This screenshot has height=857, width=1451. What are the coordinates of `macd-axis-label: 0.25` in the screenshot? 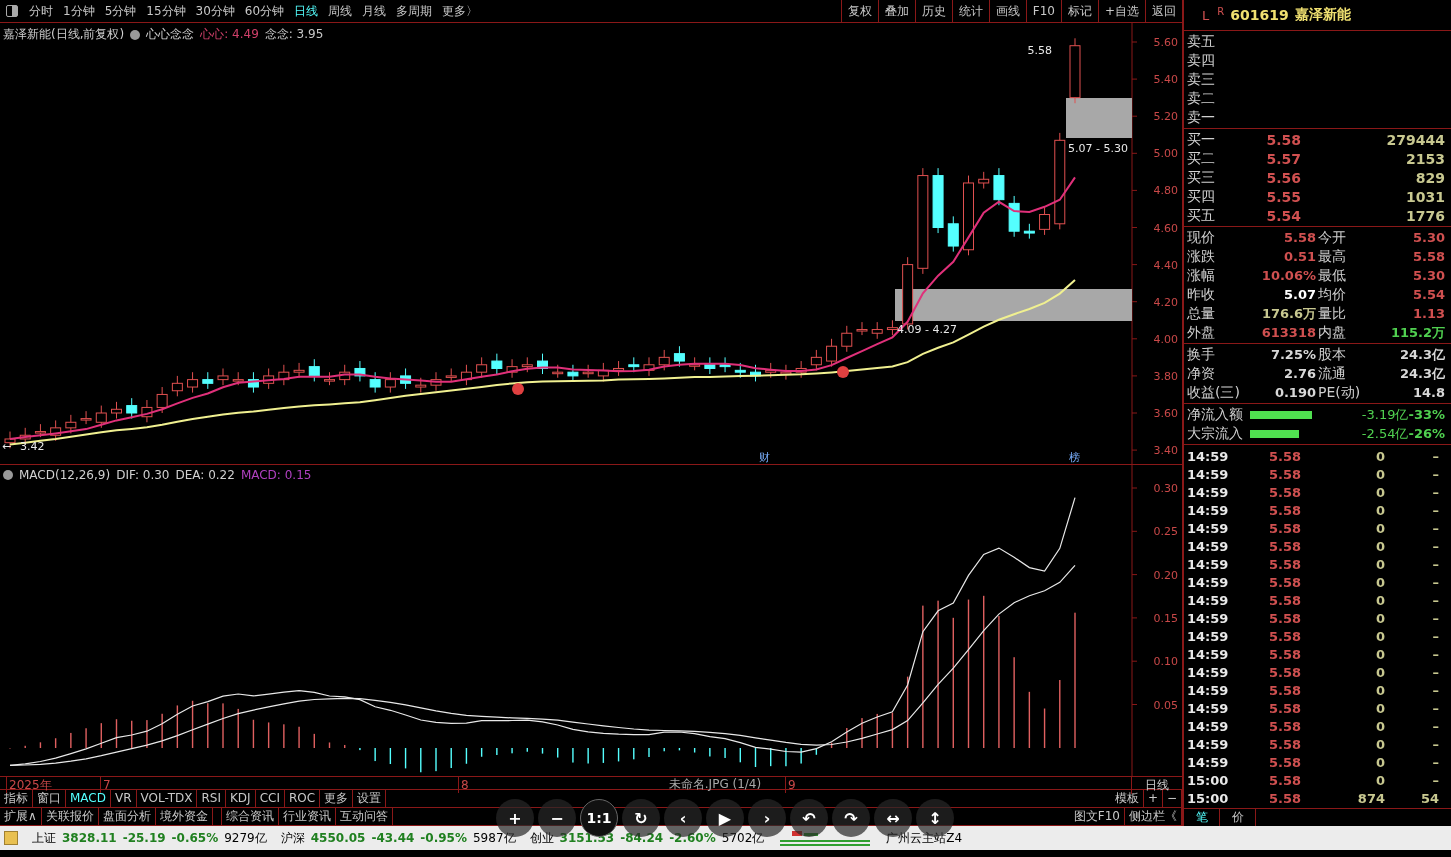 It's located at (1165, 532).